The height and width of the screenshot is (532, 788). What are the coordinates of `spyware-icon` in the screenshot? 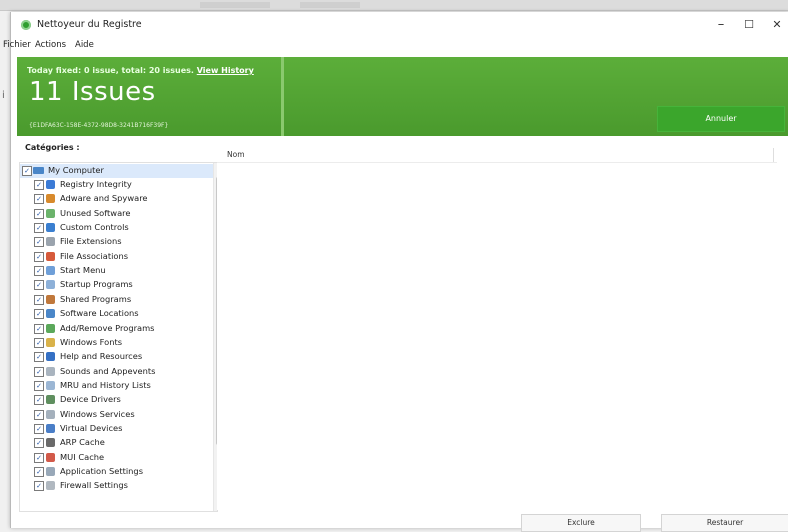 It's located at (50, 198).